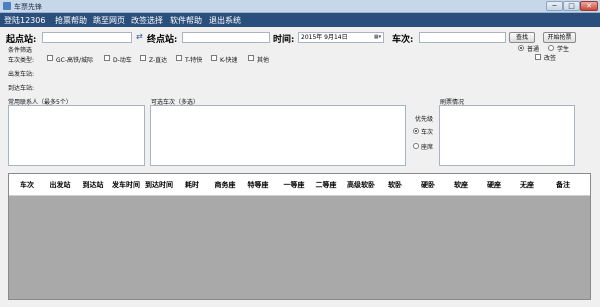 This screenshot has height=307, width=600. What do you see at coordinates (416, 146) in the screenshot?
I see `priority-seat-radio` at bounding box center [416, 146].